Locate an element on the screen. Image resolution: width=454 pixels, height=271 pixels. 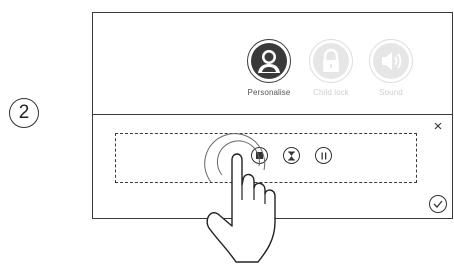
lock-icon-button is located at coordinates (331, 61).